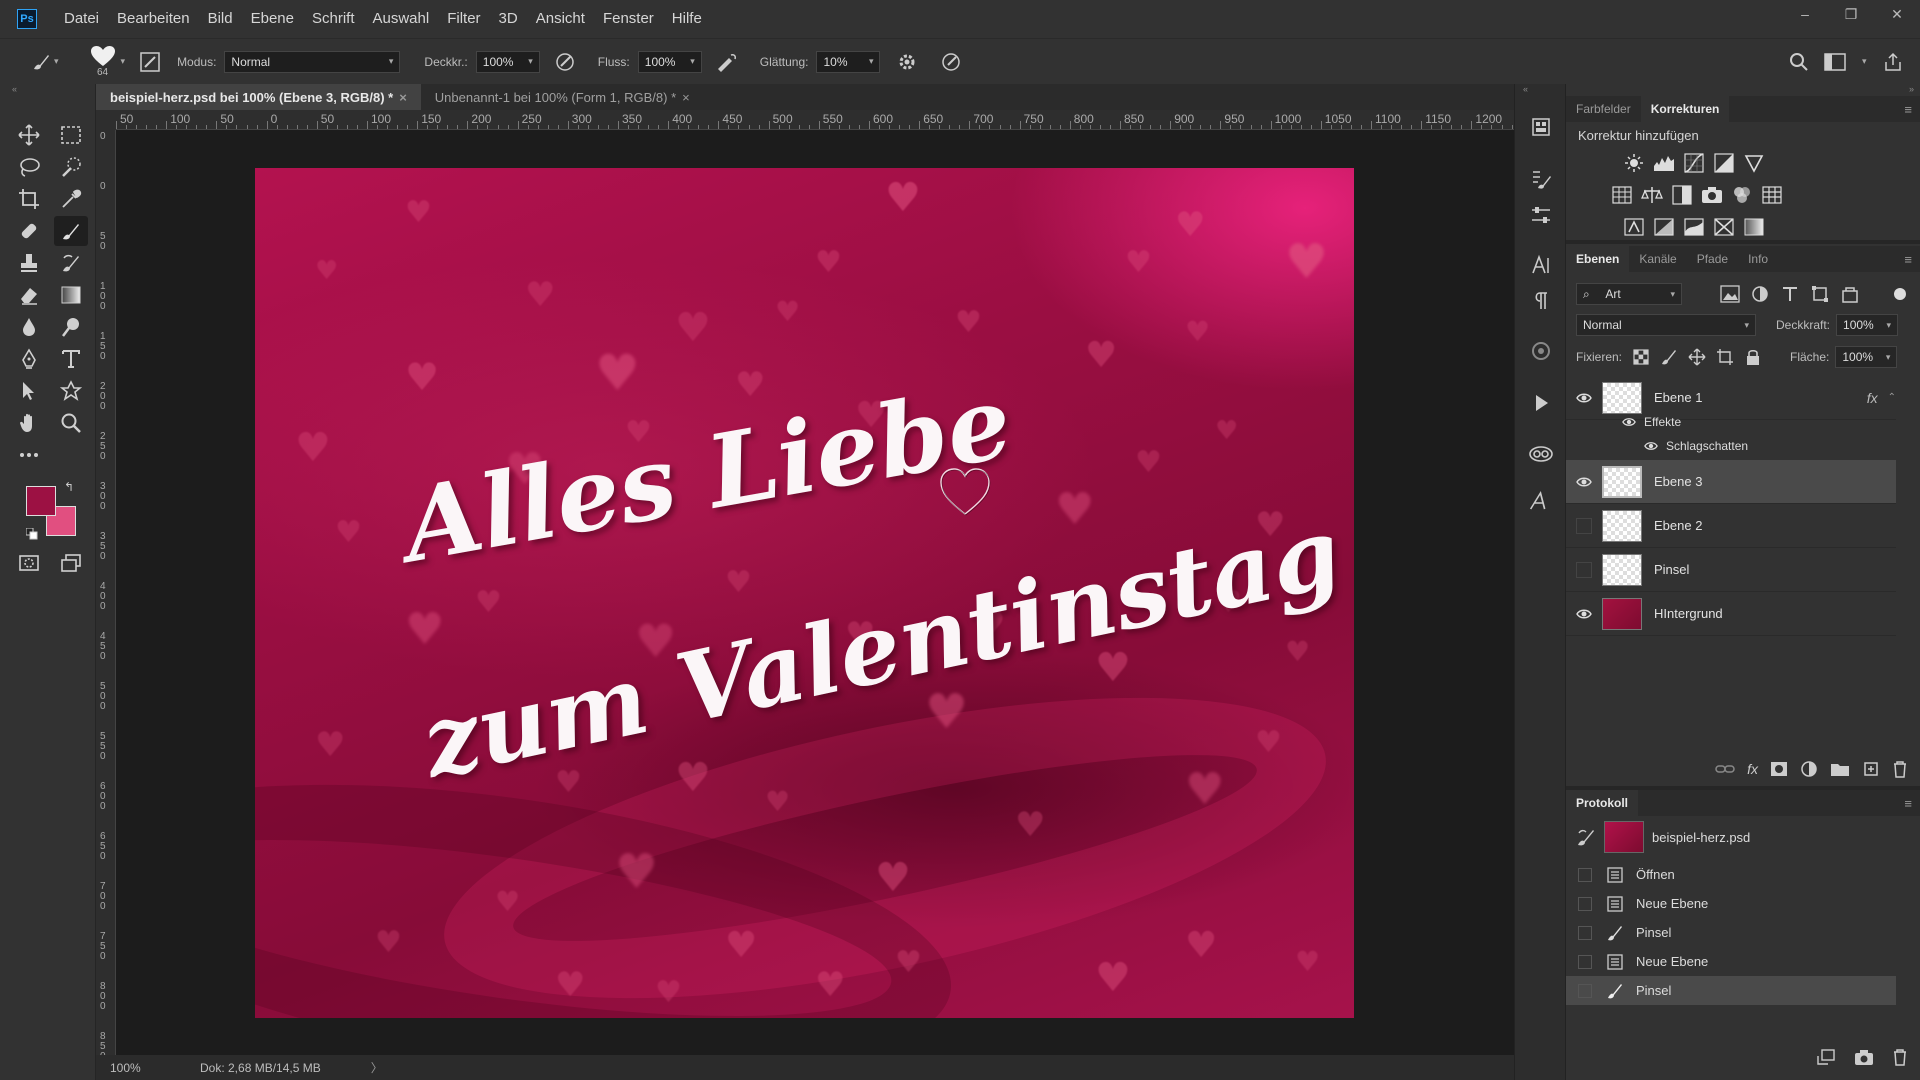 The height and width of the screenshot is (1080, 1920). What do you see at coordinates (1629, 294) in the screenshot?
I see `layer-filter-select: ⌕ Art ▾` at bounding box center [1629, 294].